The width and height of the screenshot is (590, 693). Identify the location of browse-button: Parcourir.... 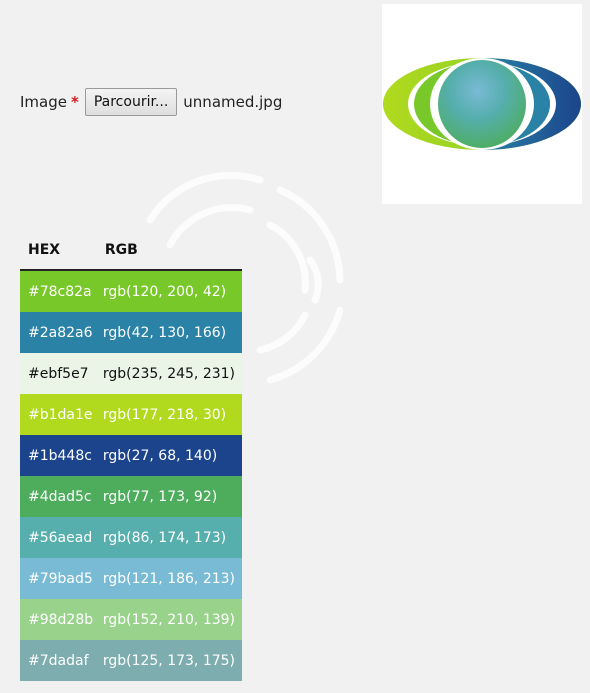
(131, 102).